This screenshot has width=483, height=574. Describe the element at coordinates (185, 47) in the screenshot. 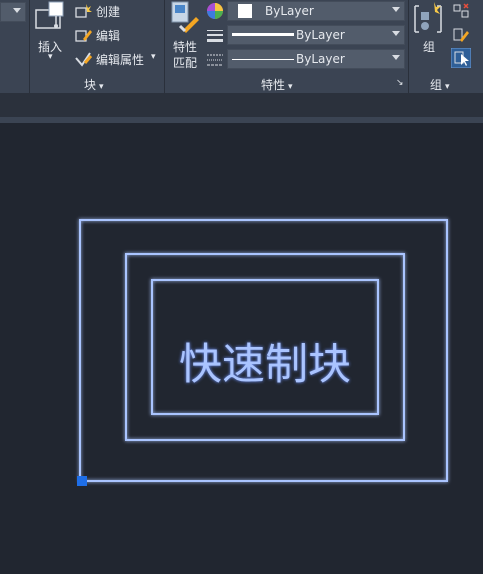

I see `match-properties-label-1: 特性` at that location.